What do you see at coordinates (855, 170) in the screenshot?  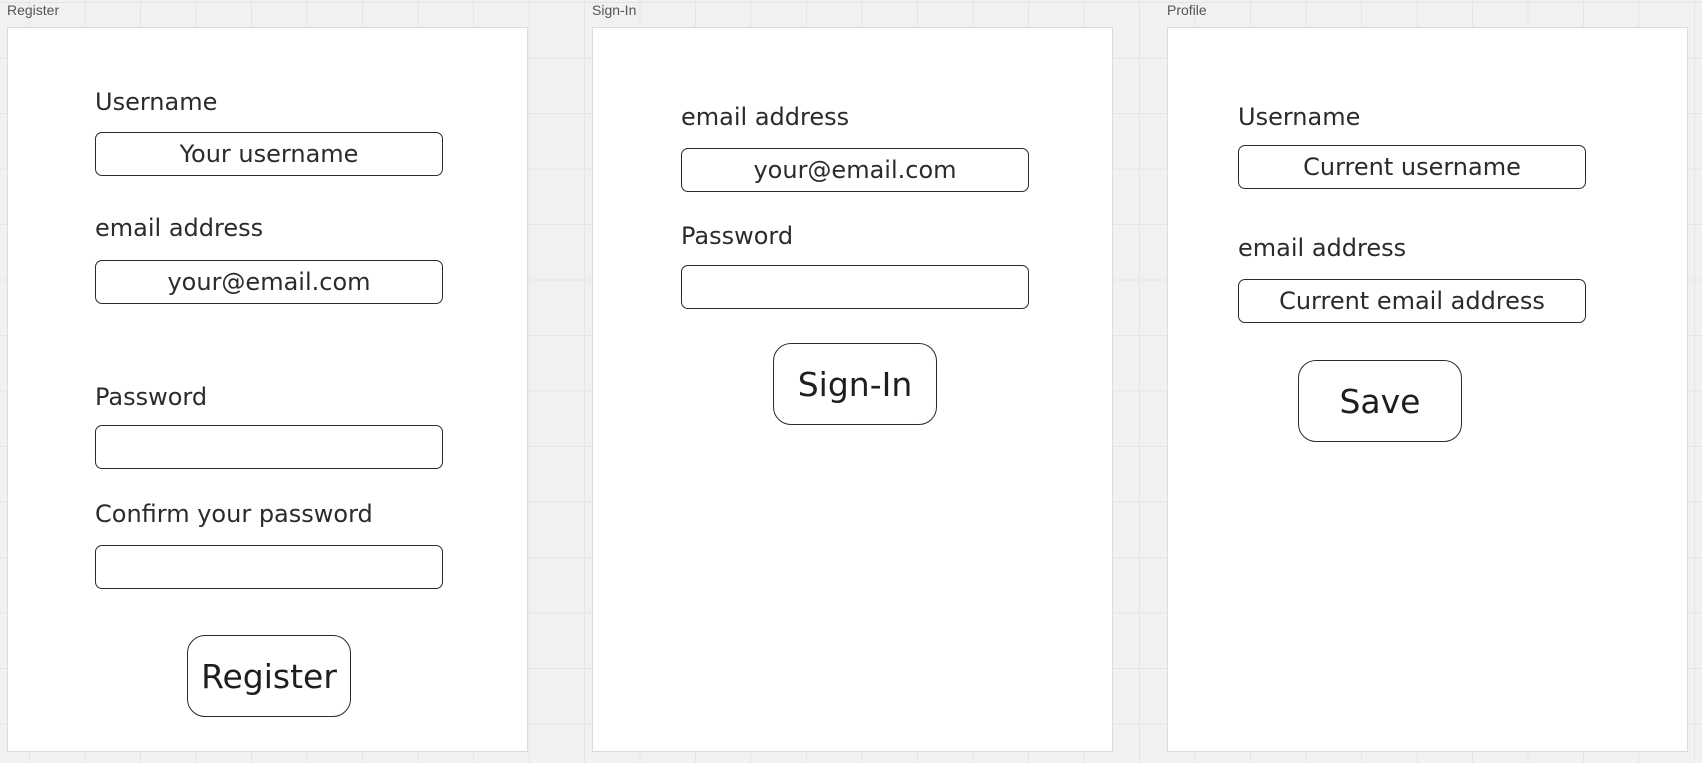 I see `signin-email-field: your@email.com` at bounding box center [855, 170].